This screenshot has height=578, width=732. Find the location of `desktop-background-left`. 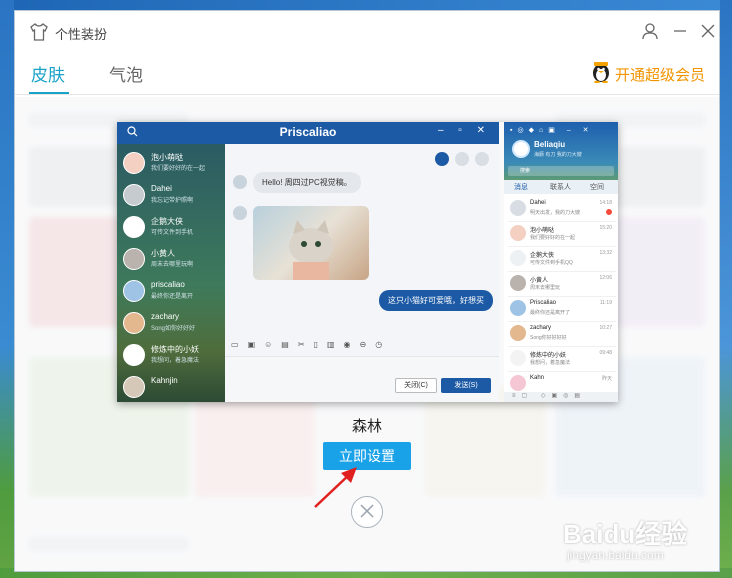

desktop-background-left is located at coordinates (7, 289).